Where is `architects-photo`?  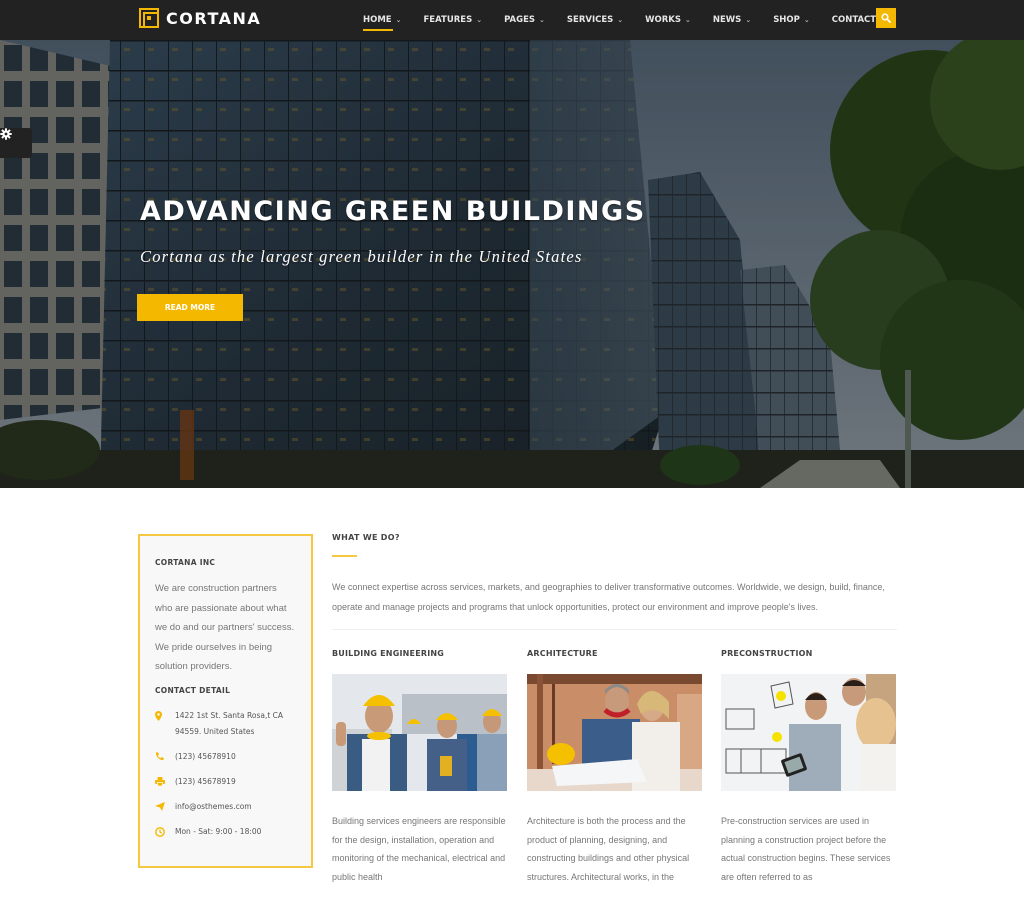 architects-photo is located at coordinates (614, 732).